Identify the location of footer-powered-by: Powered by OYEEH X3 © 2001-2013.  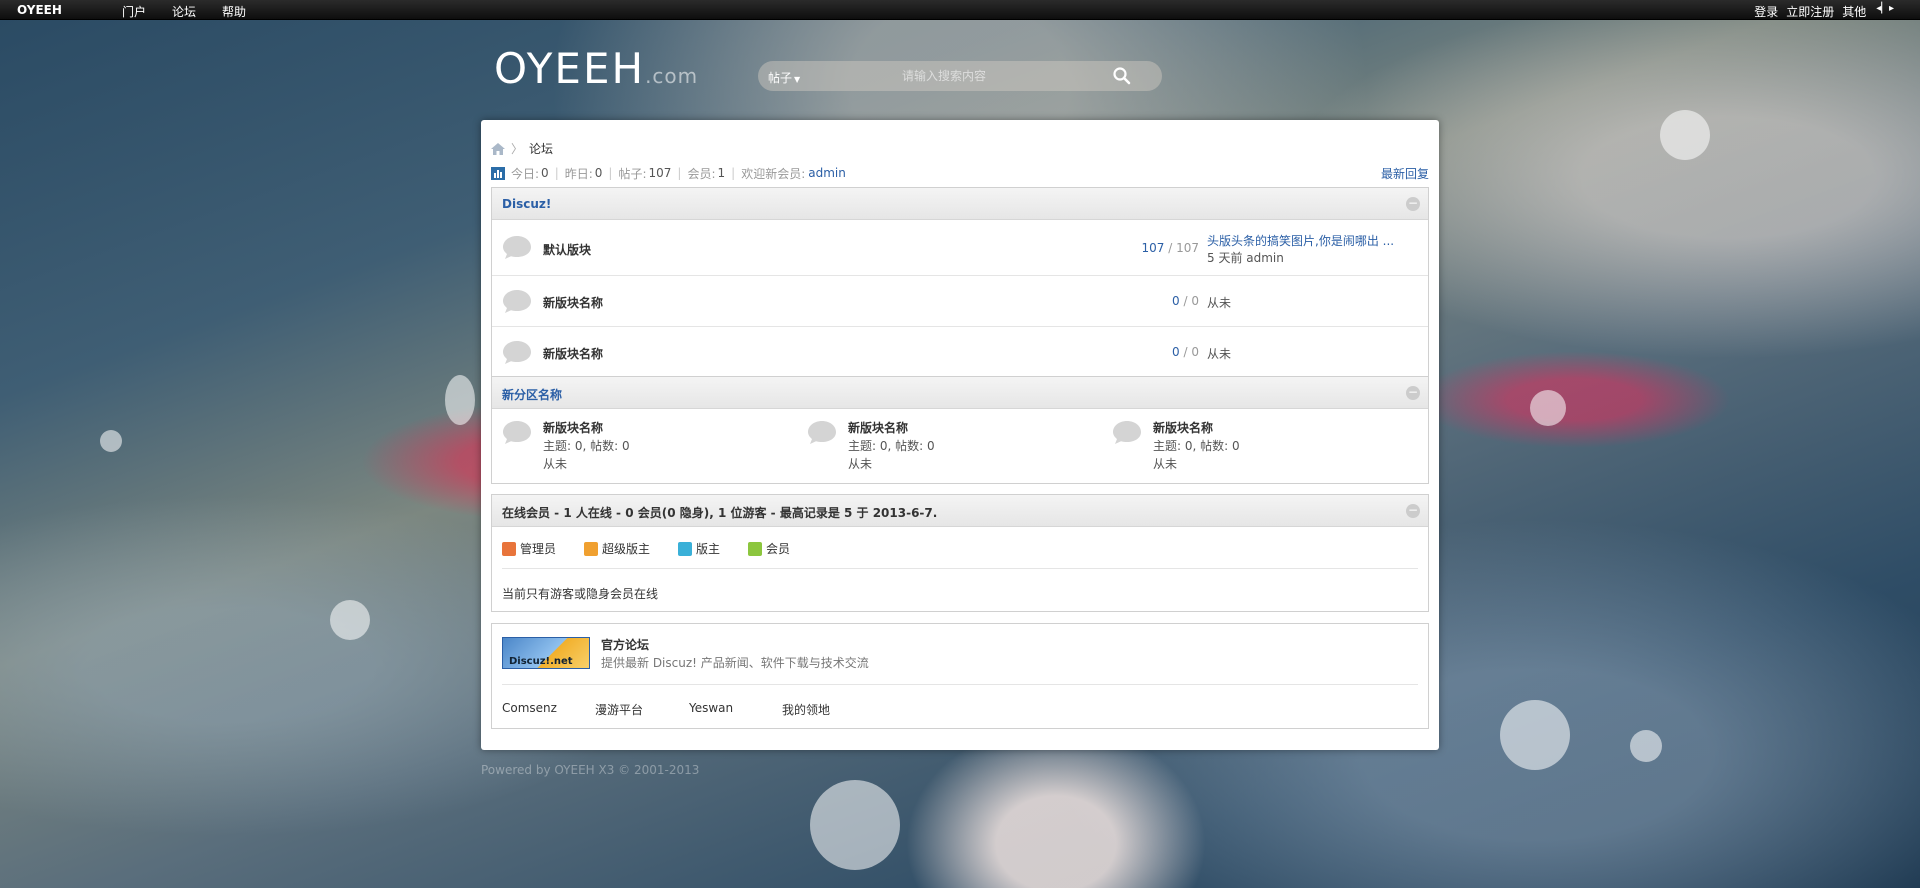
(590, 770).